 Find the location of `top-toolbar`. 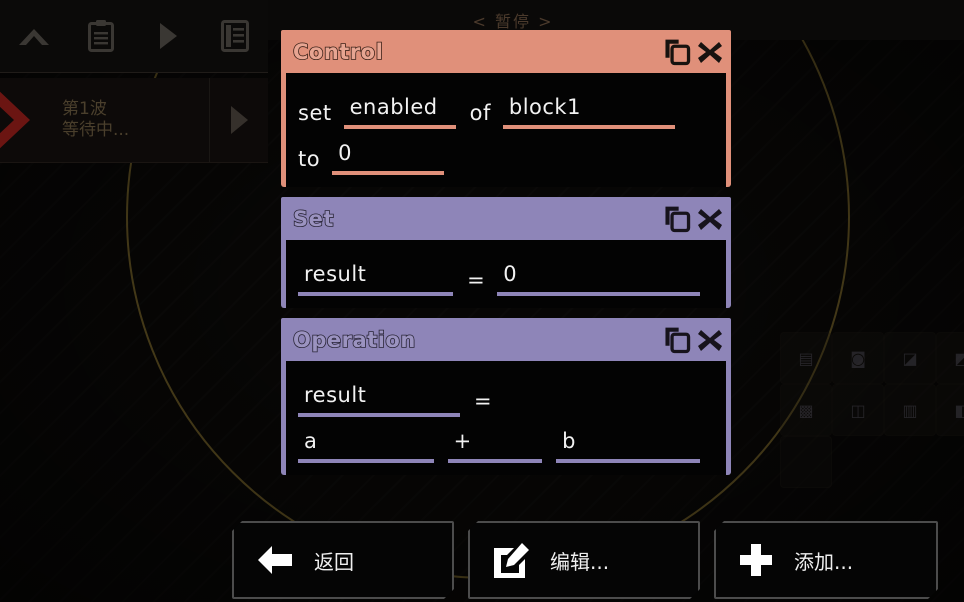

top-toolbar is located at coordinates (134, 36).